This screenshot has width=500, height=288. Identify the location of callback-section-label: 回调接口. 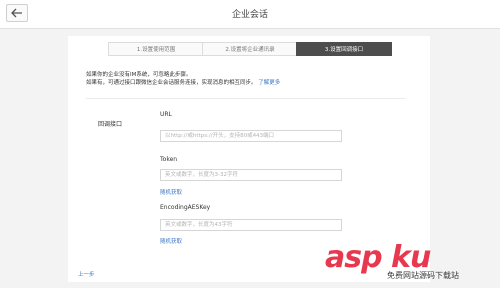
(110, 124).